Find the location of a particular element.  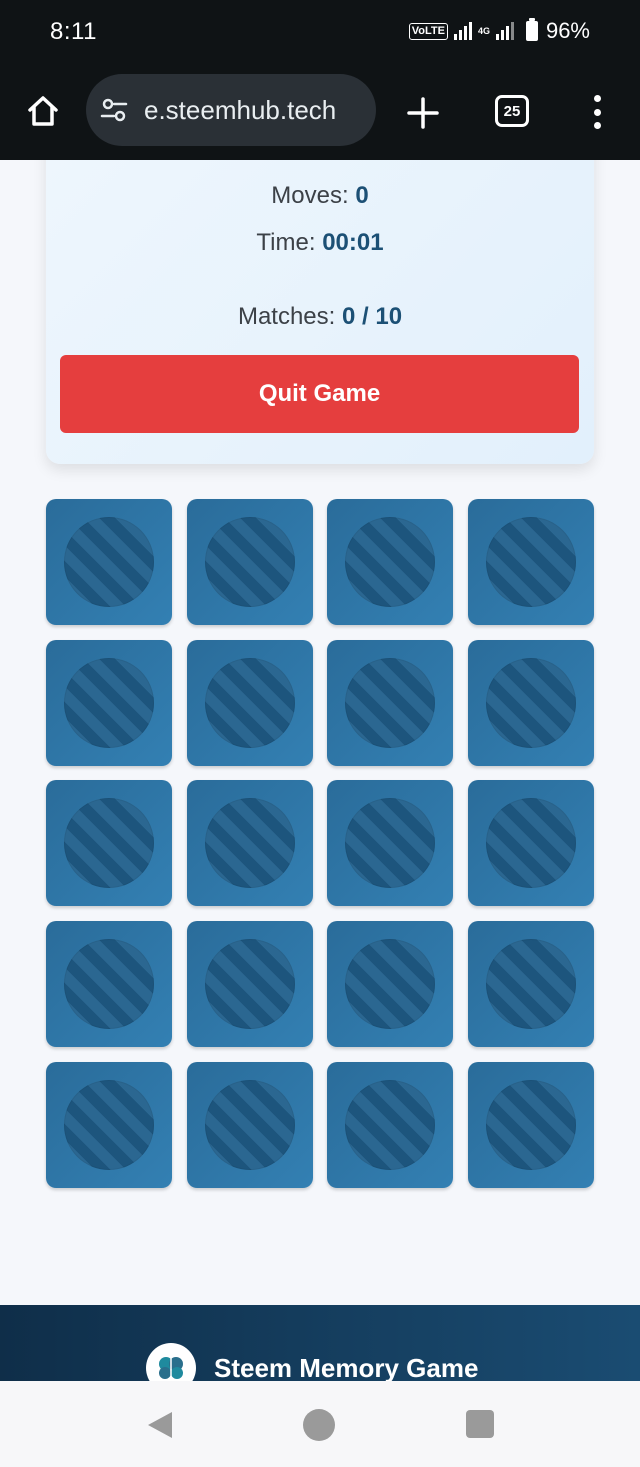

nav-home-icon is located at coordinates (319, 1425).